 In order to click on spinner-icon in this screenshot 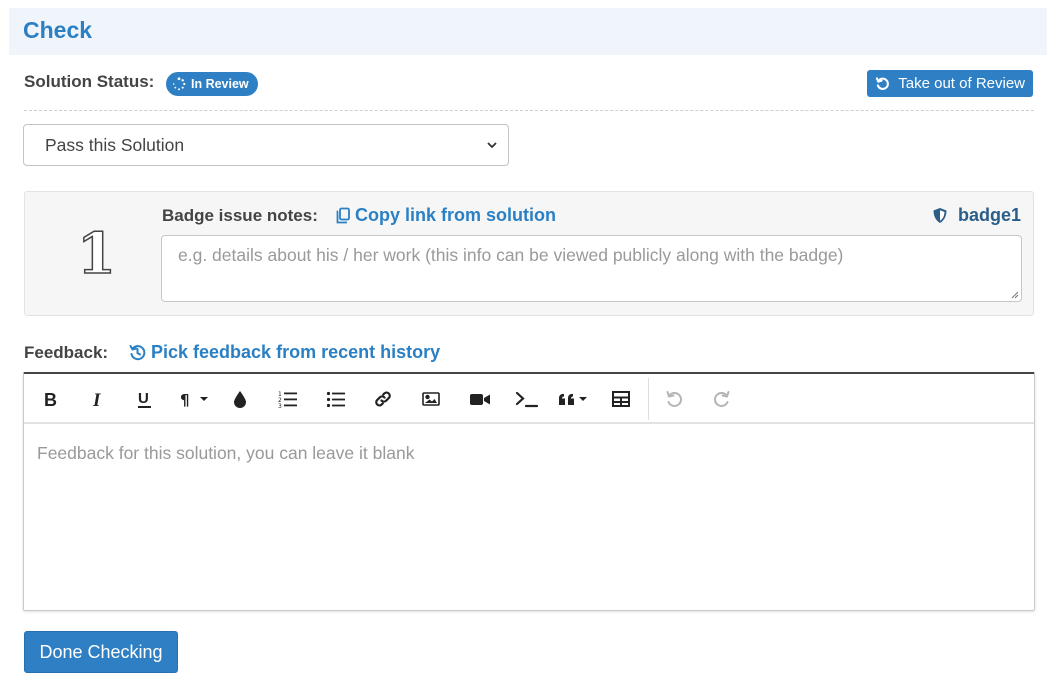, I will do `click(179, 84)`.